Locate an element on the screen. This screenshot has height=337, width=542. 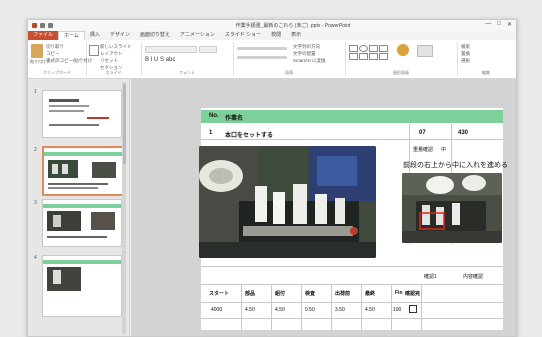
tab-review: 校閲 is located at coordinates (276, 35).